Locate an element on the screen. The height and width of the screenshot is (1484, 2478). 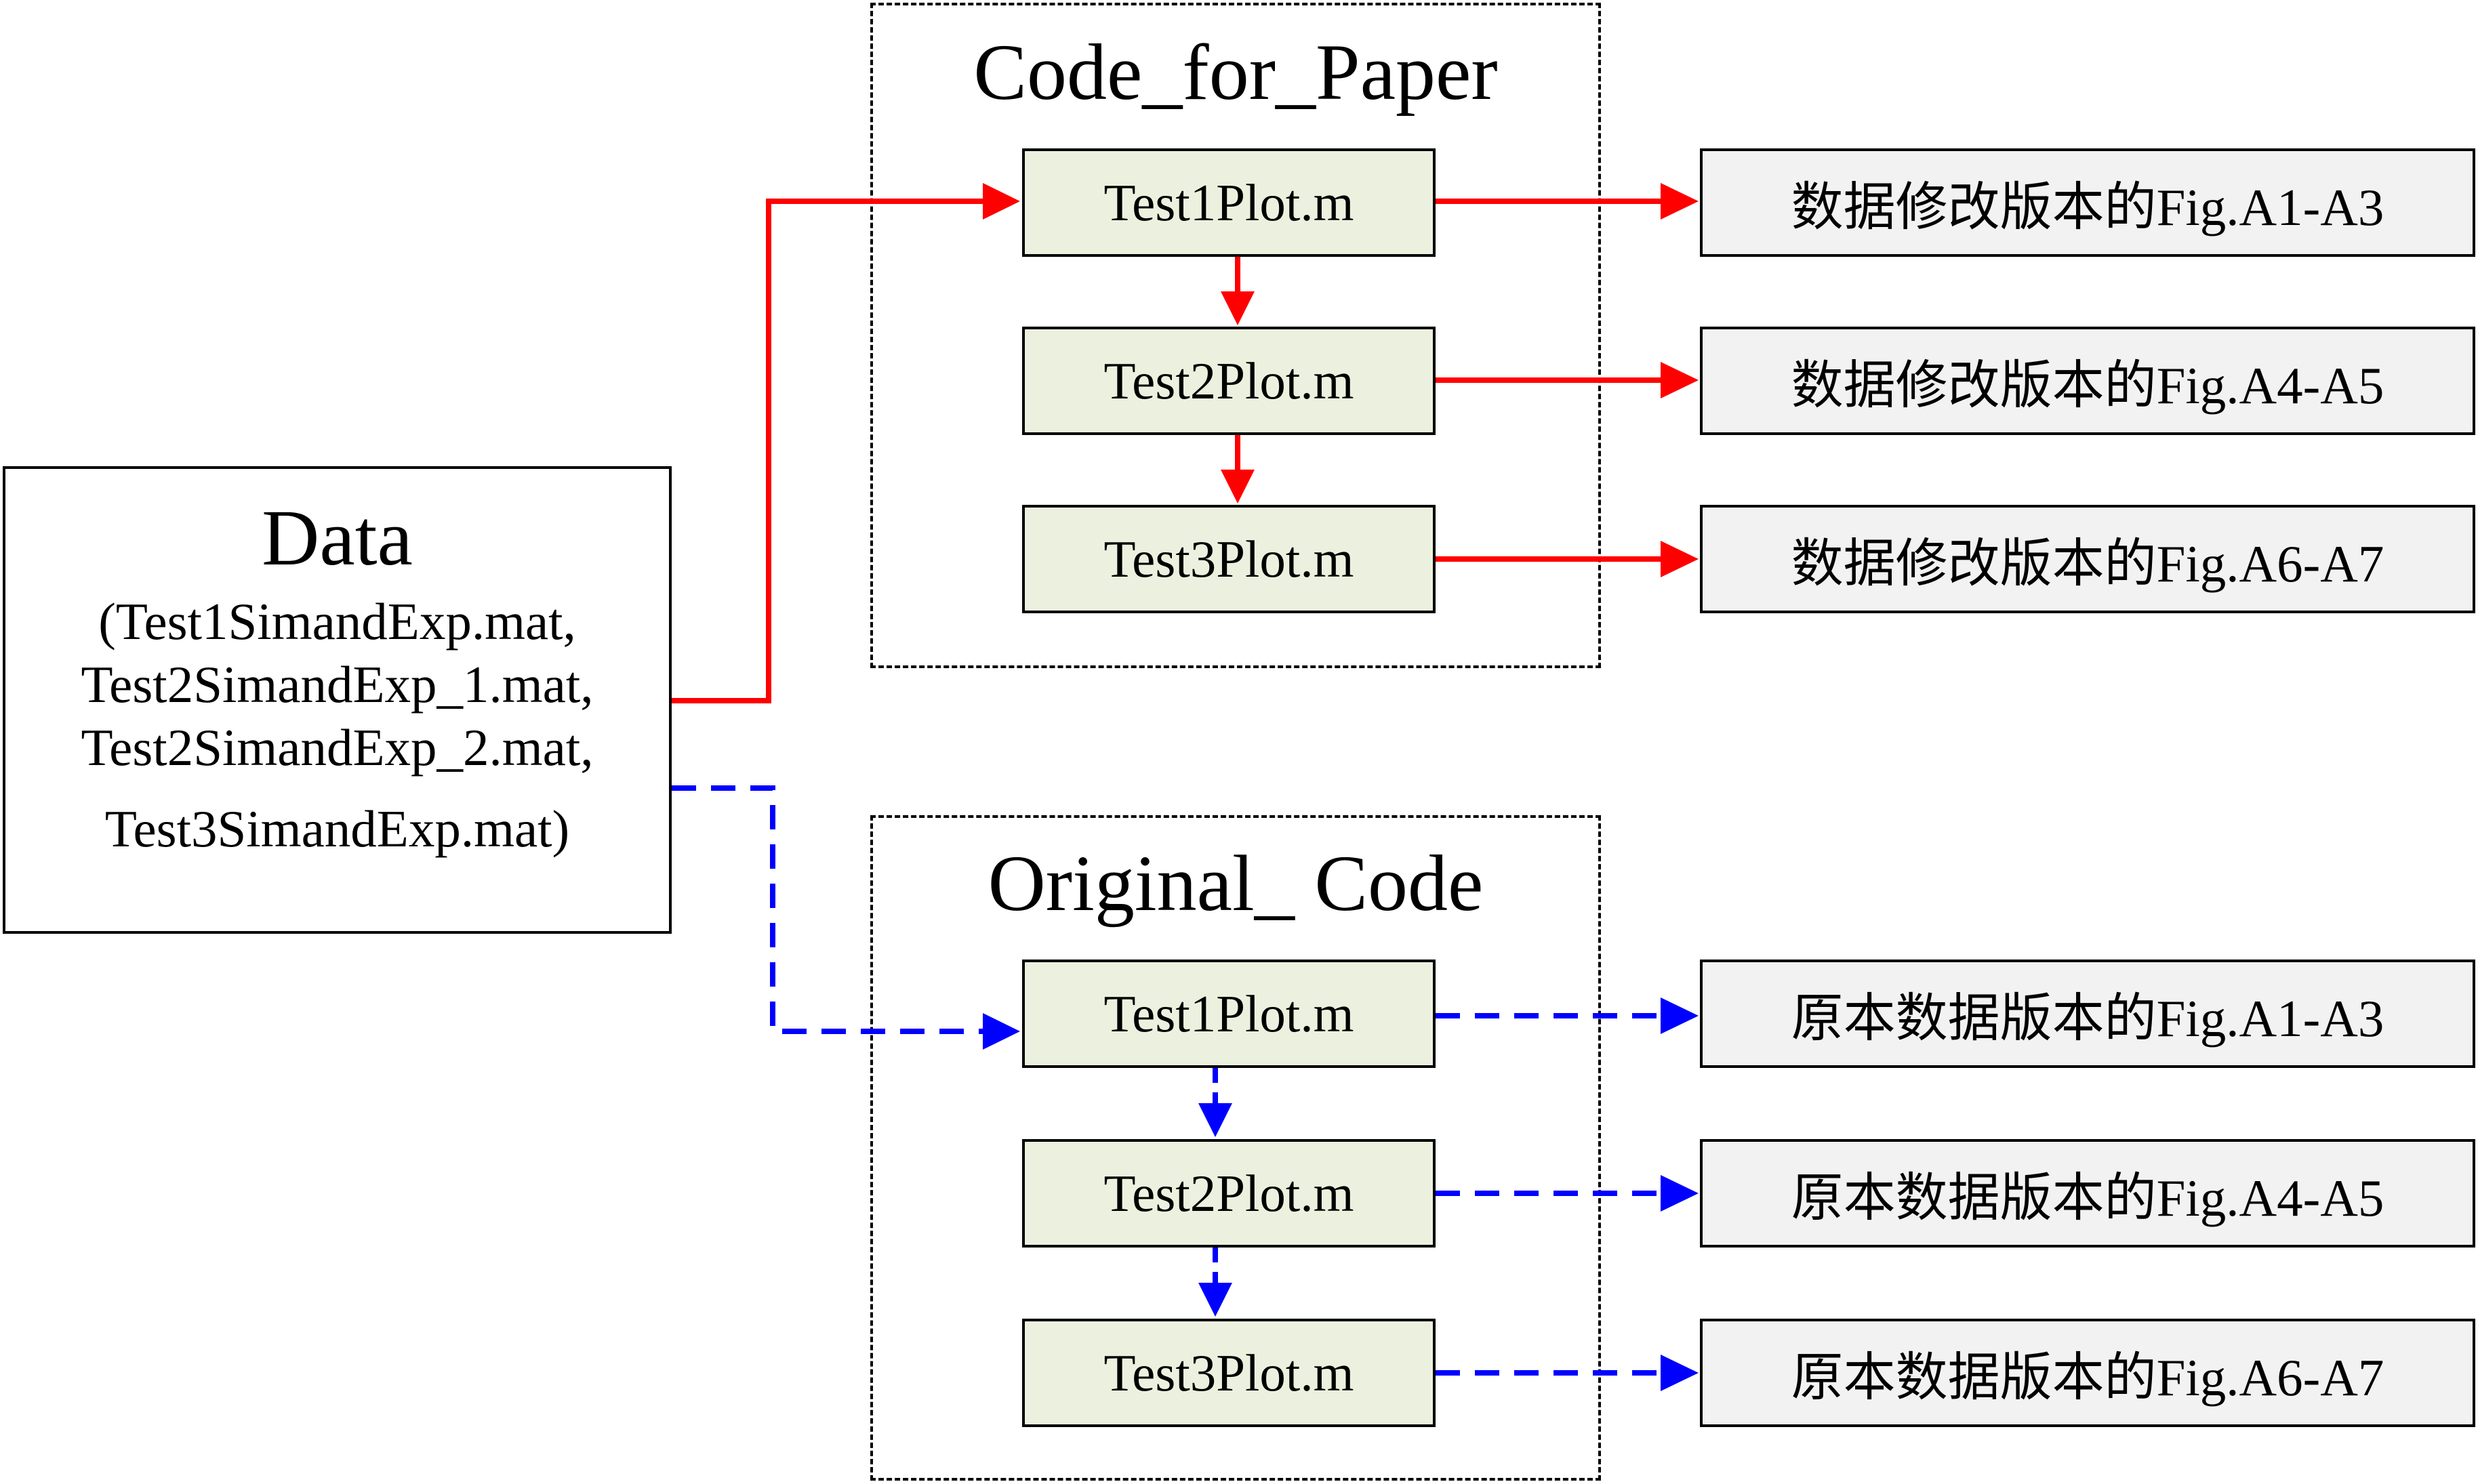
original-data-connector is located at coordinates (827, 909).